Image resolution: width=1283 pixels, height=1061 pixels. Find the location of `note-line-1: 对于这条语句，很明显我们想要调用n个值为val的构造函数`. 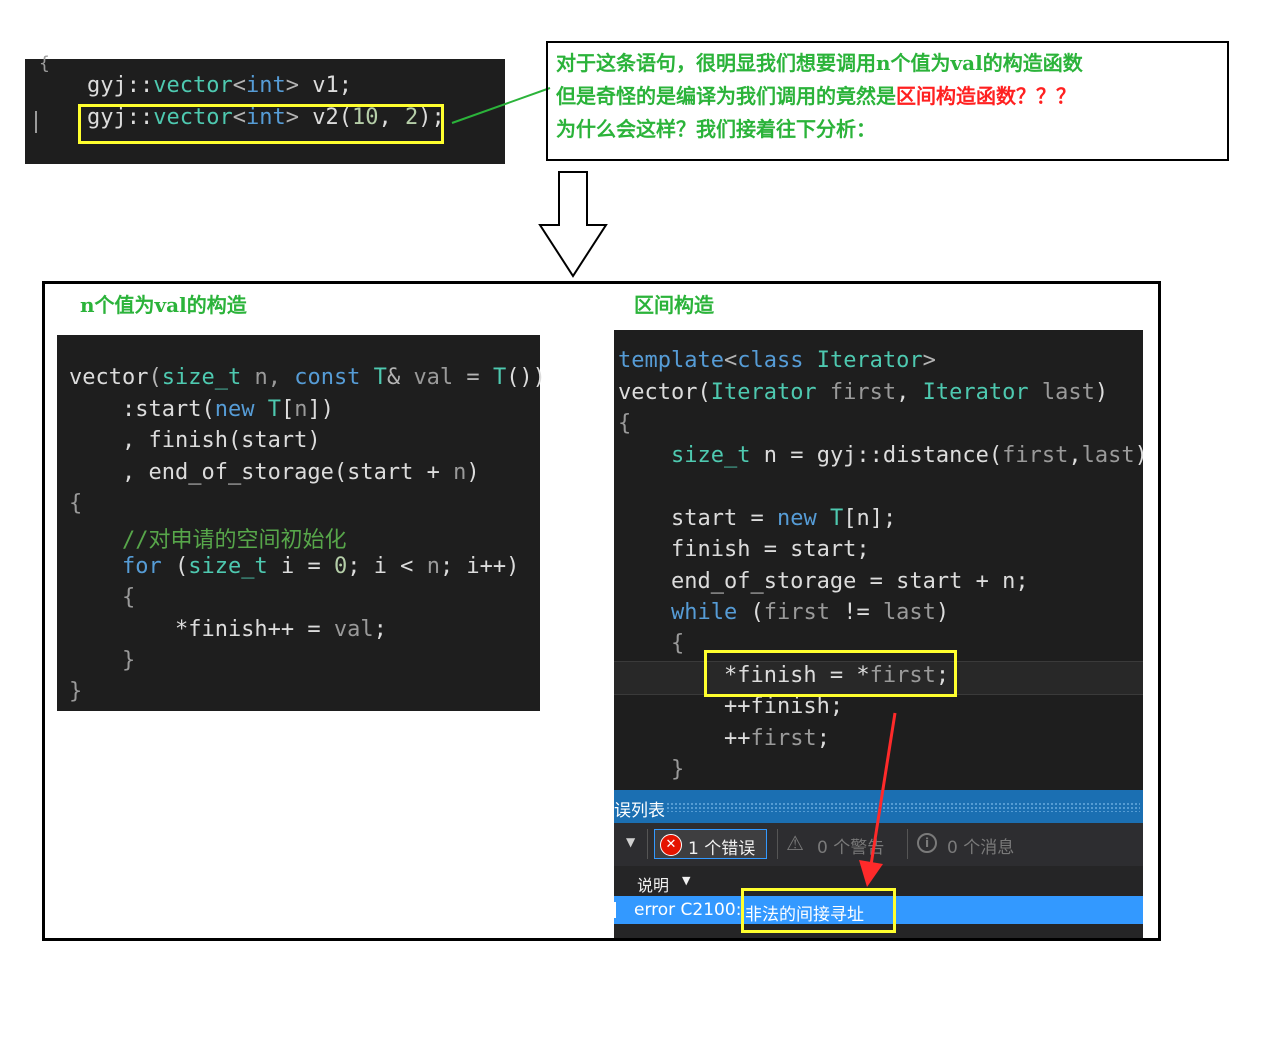

note-line-1: 对于这条语句，很明显我们想要调用n个值为val的构造函数 is located at coordinates (819, 63).